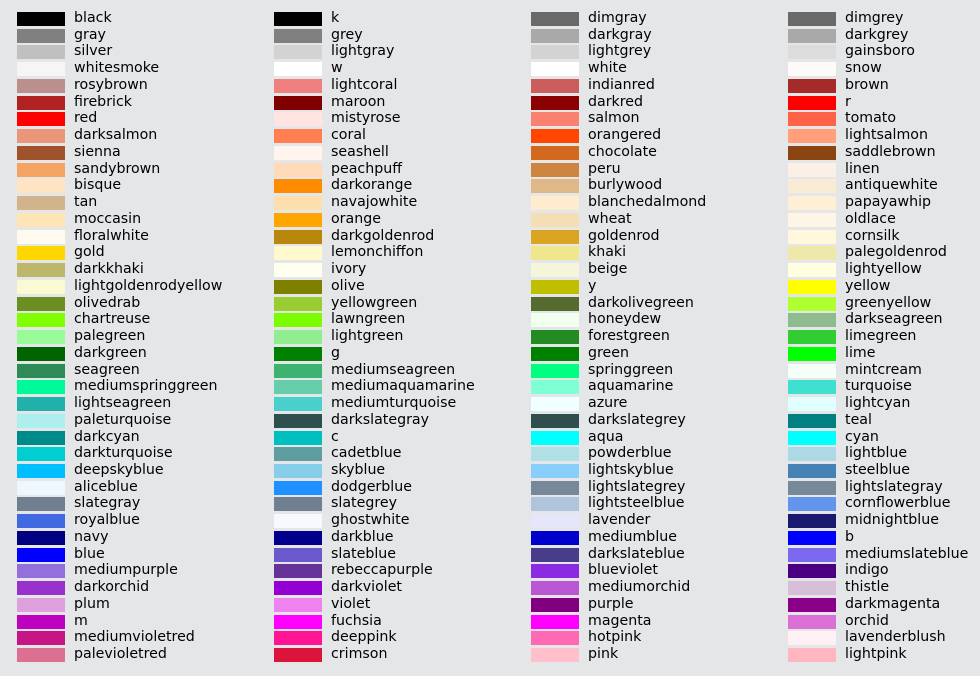 The image size is (980, 676). What do you see at coordinates (97, 151) in the screenshot?
I see `color-name-label: sienna` at bounding box center [97, 151].